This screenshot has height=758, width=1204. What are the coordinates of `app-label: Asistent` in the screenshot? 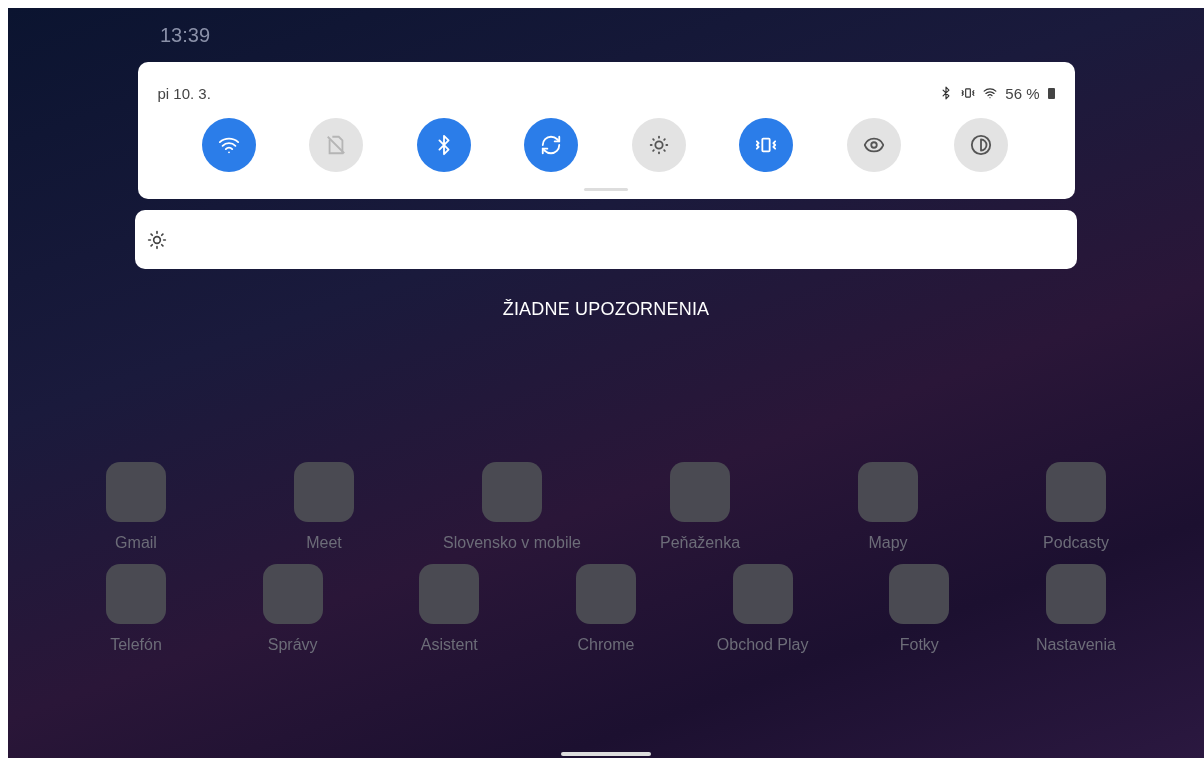 It's located at (449, 645).